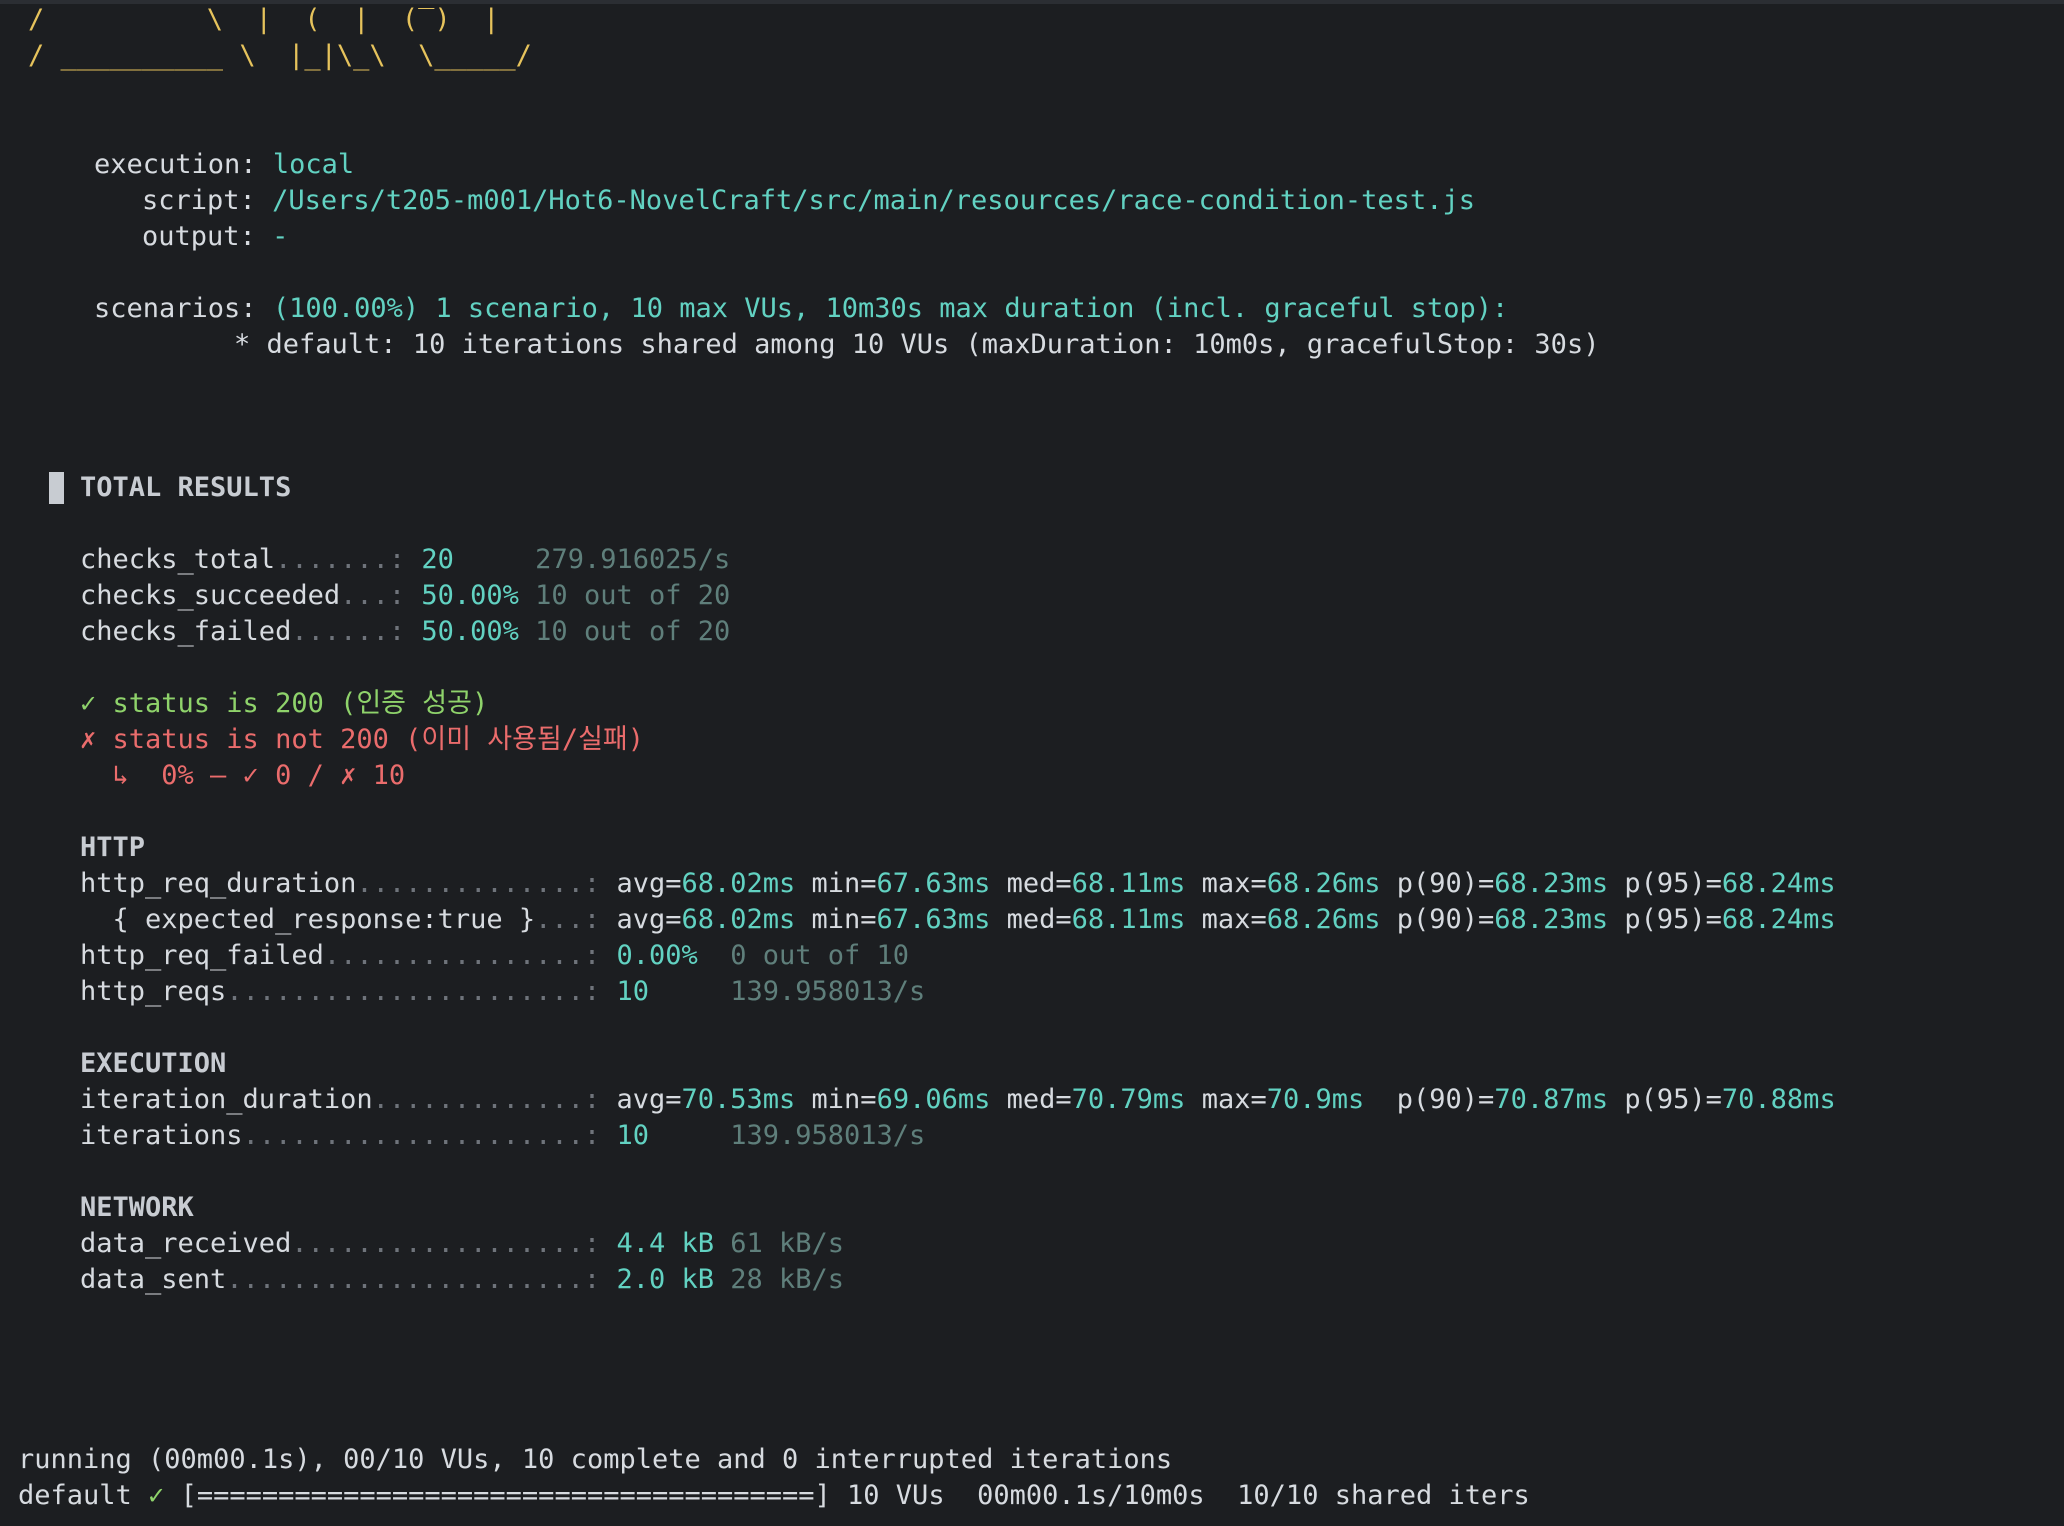  Describe the element at coordinates (218, 883) in the screenshot. I see `metric-name: http_req_duration` at that location.